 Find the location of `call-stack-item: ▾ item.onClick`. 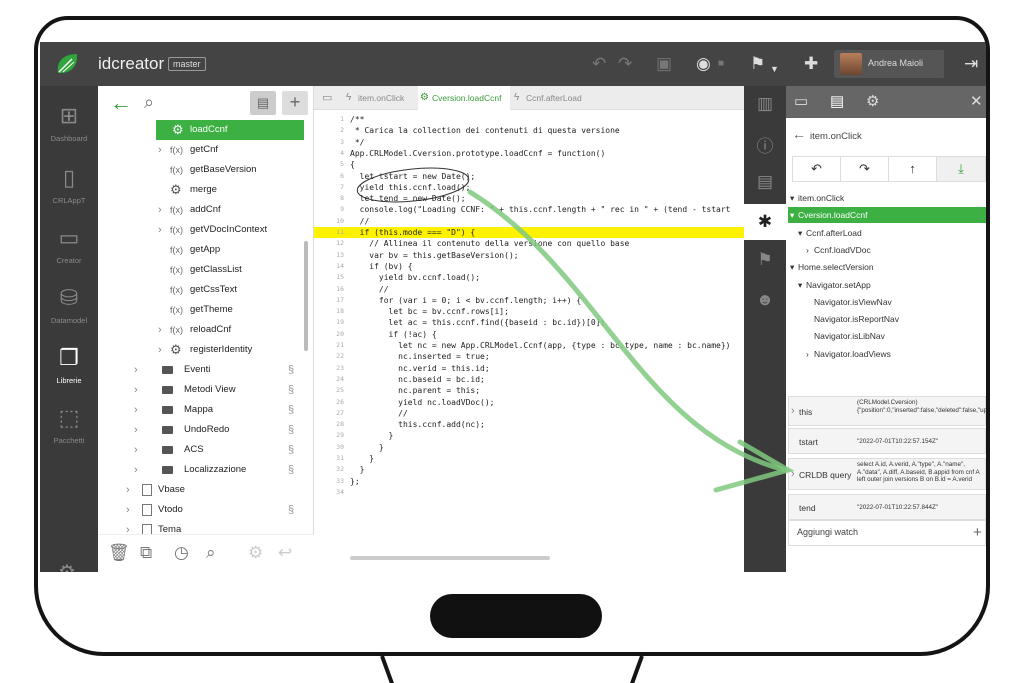

call-stack-item: ▾ item.onClick is located at coordinates (887, 198).